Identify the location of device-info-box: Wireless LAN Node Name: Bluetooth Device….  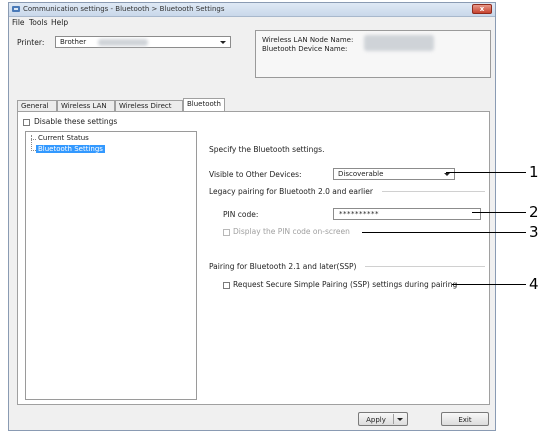
(373, 54).